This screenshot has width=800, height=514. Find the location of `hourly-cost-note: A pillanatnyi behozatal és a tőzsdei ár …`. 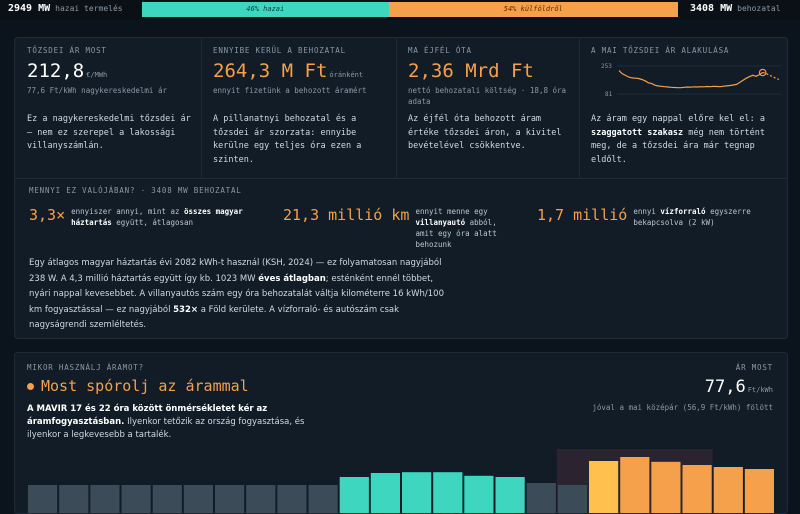

hourly-cost-note: A pillanatnyi behozatal és a tőzsdei ár … is located at coordinates (287, 139).